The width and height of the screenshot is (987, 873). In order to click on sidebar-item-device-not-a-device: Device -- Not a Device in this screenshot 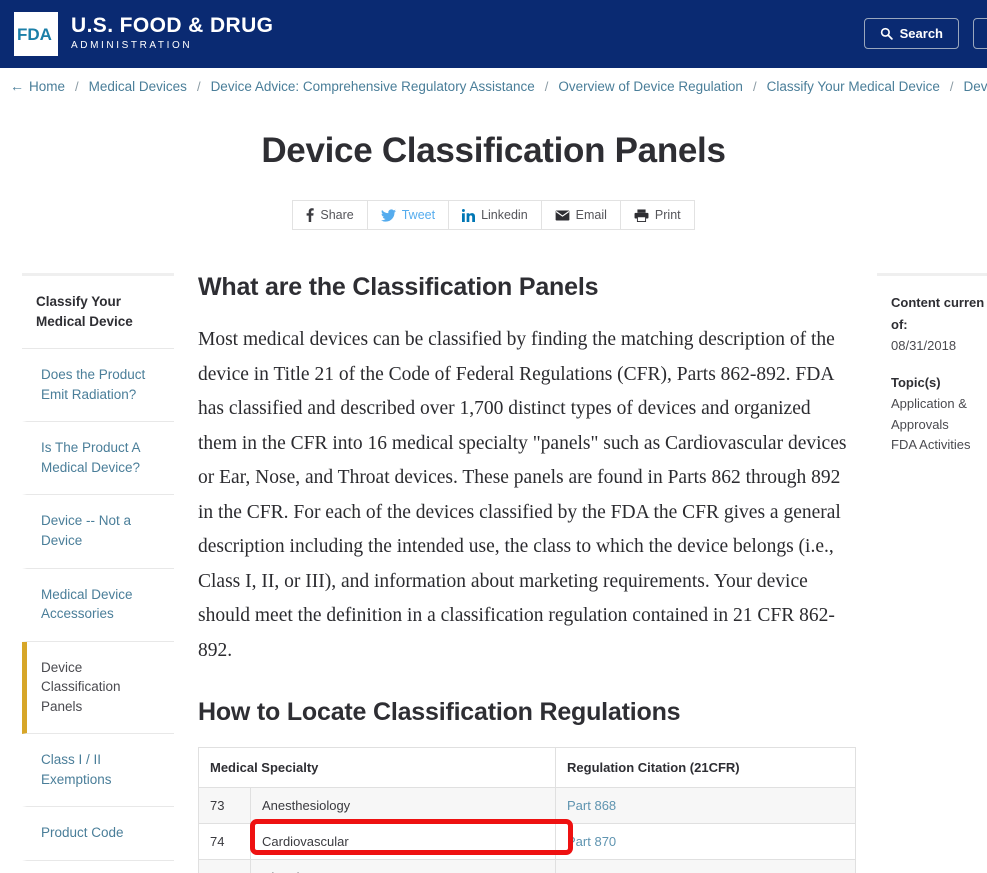, I will do `click(98, 532)`.